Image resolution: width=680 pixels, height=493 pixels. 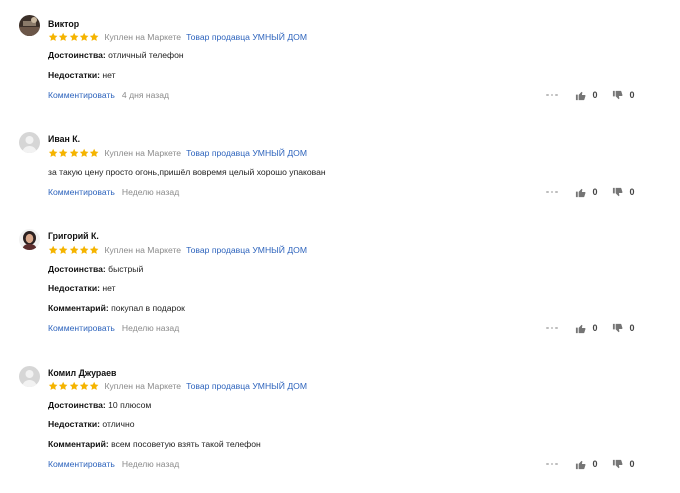 I want to click on review-field-text: всем посоветую взять такой телефон, so click(x=186, y=444).